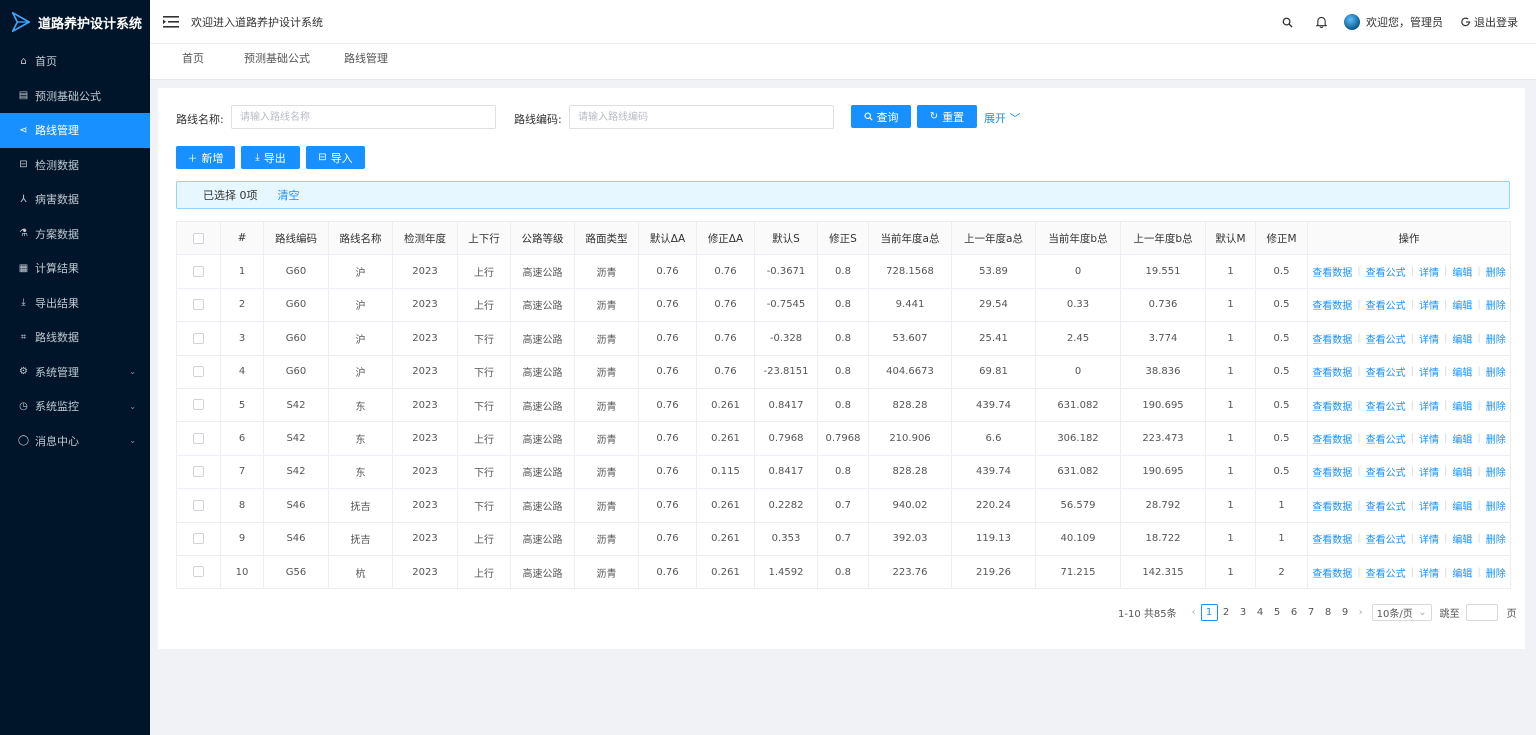  I want to click on page-number: 2, so click(1226, 612).